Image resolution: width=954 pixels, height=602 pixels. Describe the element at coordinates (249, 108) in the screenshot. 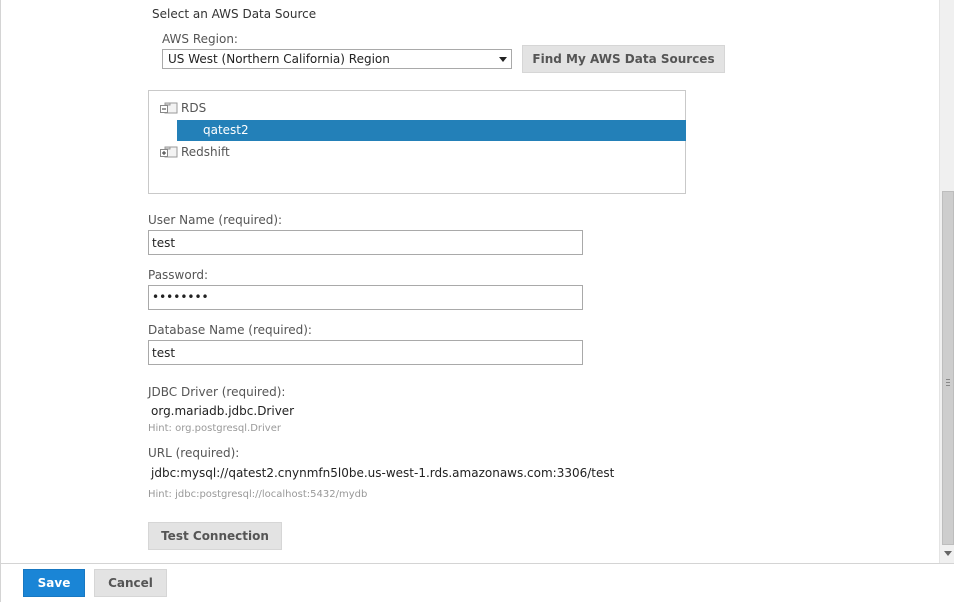

I see `tree-node-rds: RDS` at that location.